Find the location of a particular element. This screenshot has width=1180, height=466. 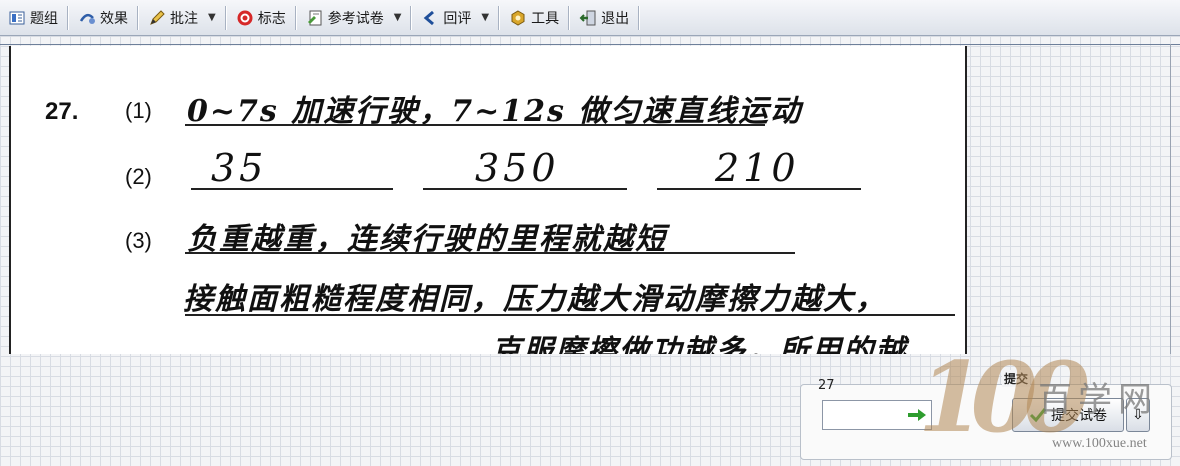

part-number-2: (2) is located at coordinates (138, 176).